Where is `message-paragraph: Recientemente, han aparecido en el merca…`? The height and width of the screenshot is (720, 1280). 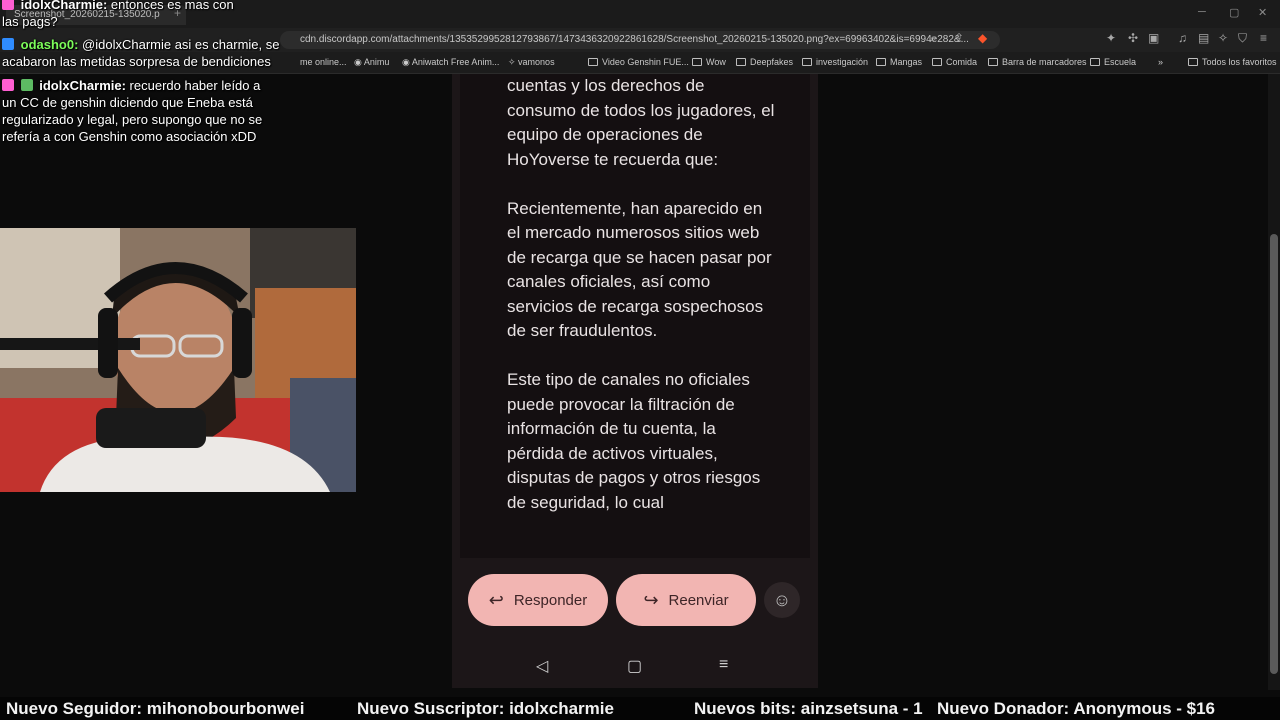 message-paragraph: Recientemente, han aparecido en el merca… is located at coordinates (639, 269).